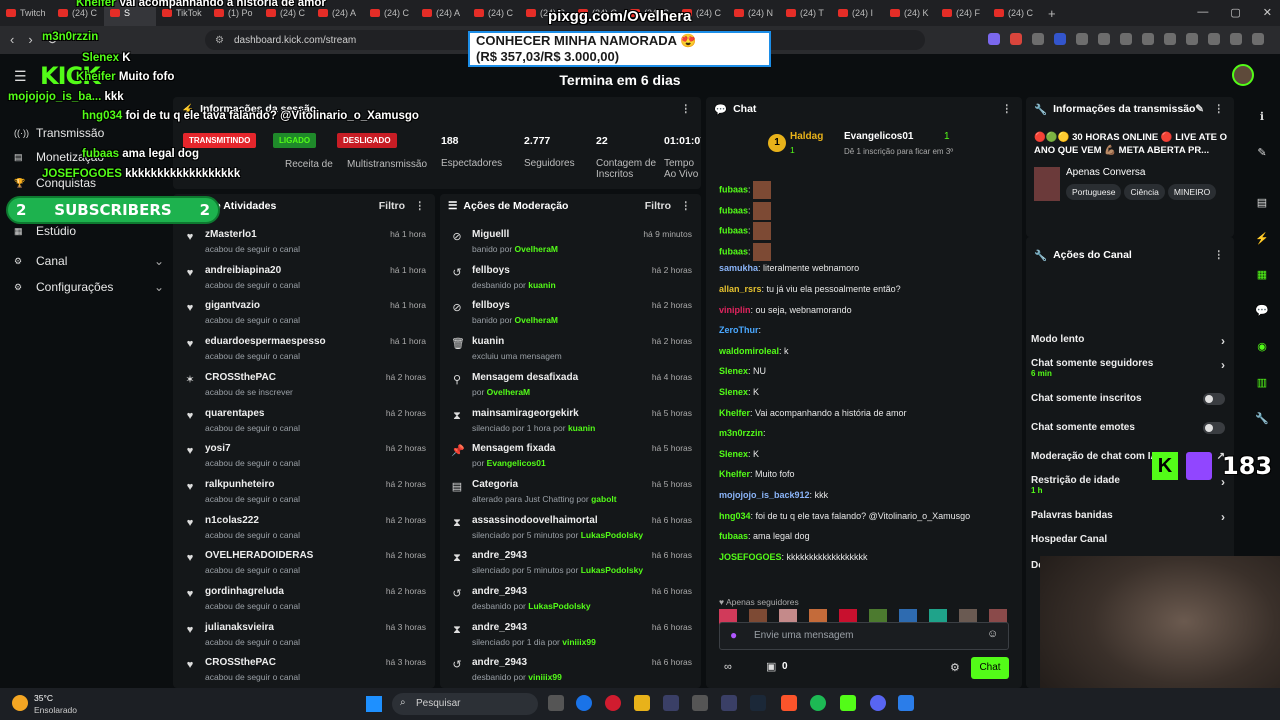  What do you see at coordinates (740, 289) in the screenshot?
I see `chat-username: allan_rsrs` at bounding box center [740, 289].